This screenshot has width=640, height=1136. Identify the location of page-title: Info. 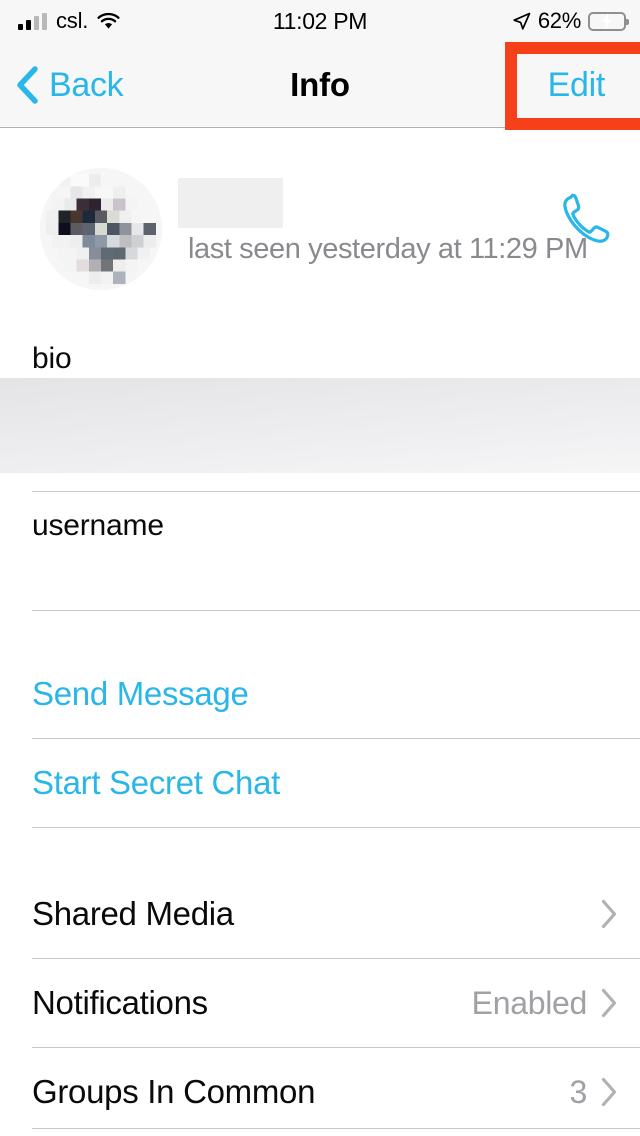
(320, 84).